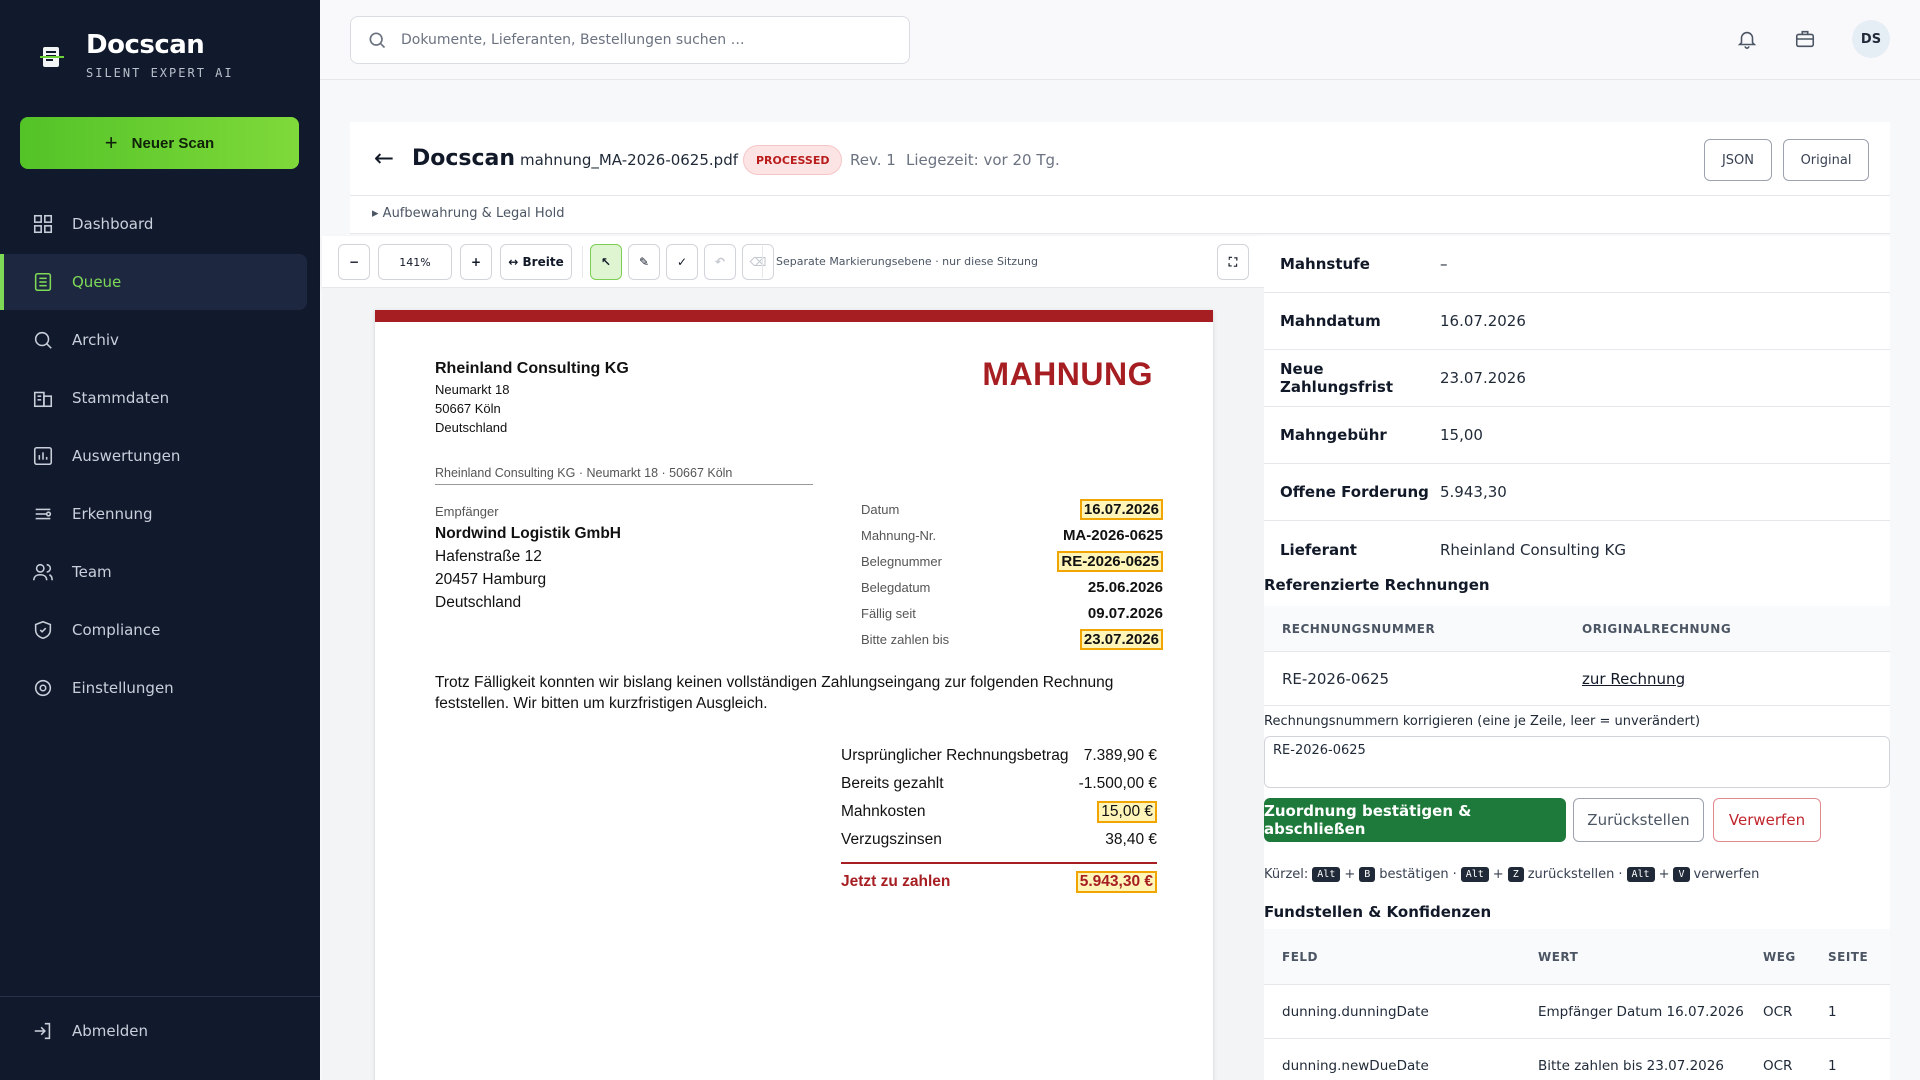 The height and width of the screenshot is (1080, 1920). I want to click on briefcase-icon, so click(1805, 39).